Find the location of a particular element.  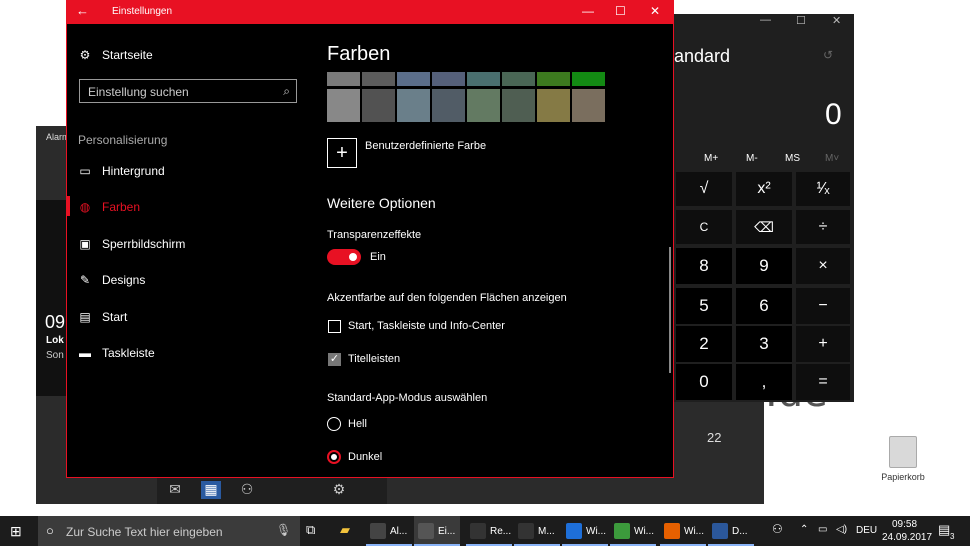

accent-start-label: Start, Taskleiste und Info-Center is located at coordinates (426, 326).